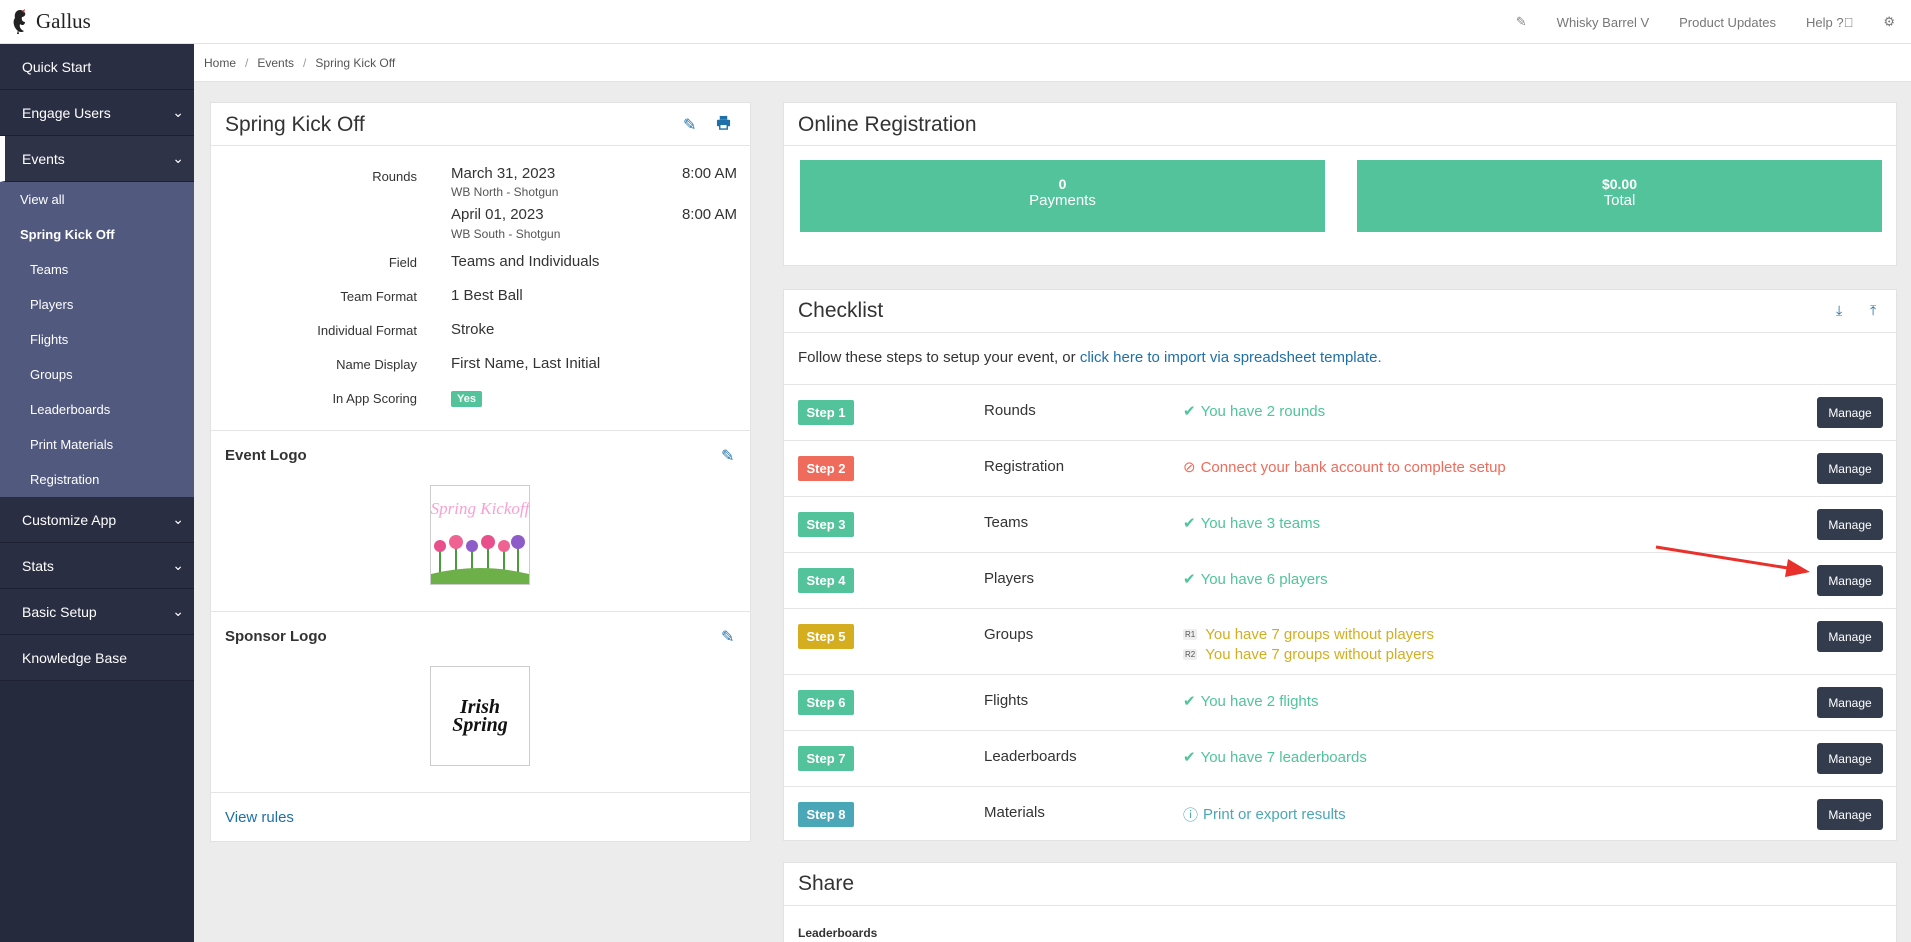  I want to click on share-title: Share, so click(826, 883).